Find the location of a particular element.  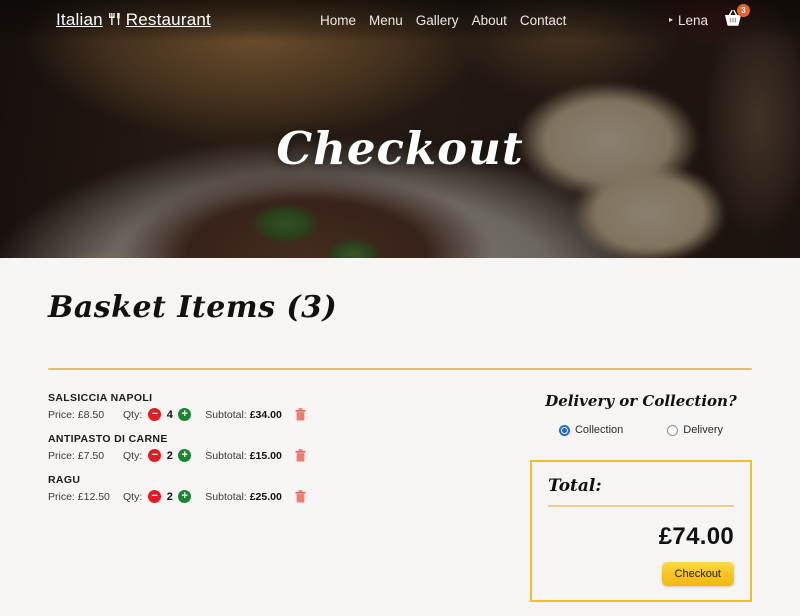

radio-collection-label: Collection is located at coordinates (599, 430).